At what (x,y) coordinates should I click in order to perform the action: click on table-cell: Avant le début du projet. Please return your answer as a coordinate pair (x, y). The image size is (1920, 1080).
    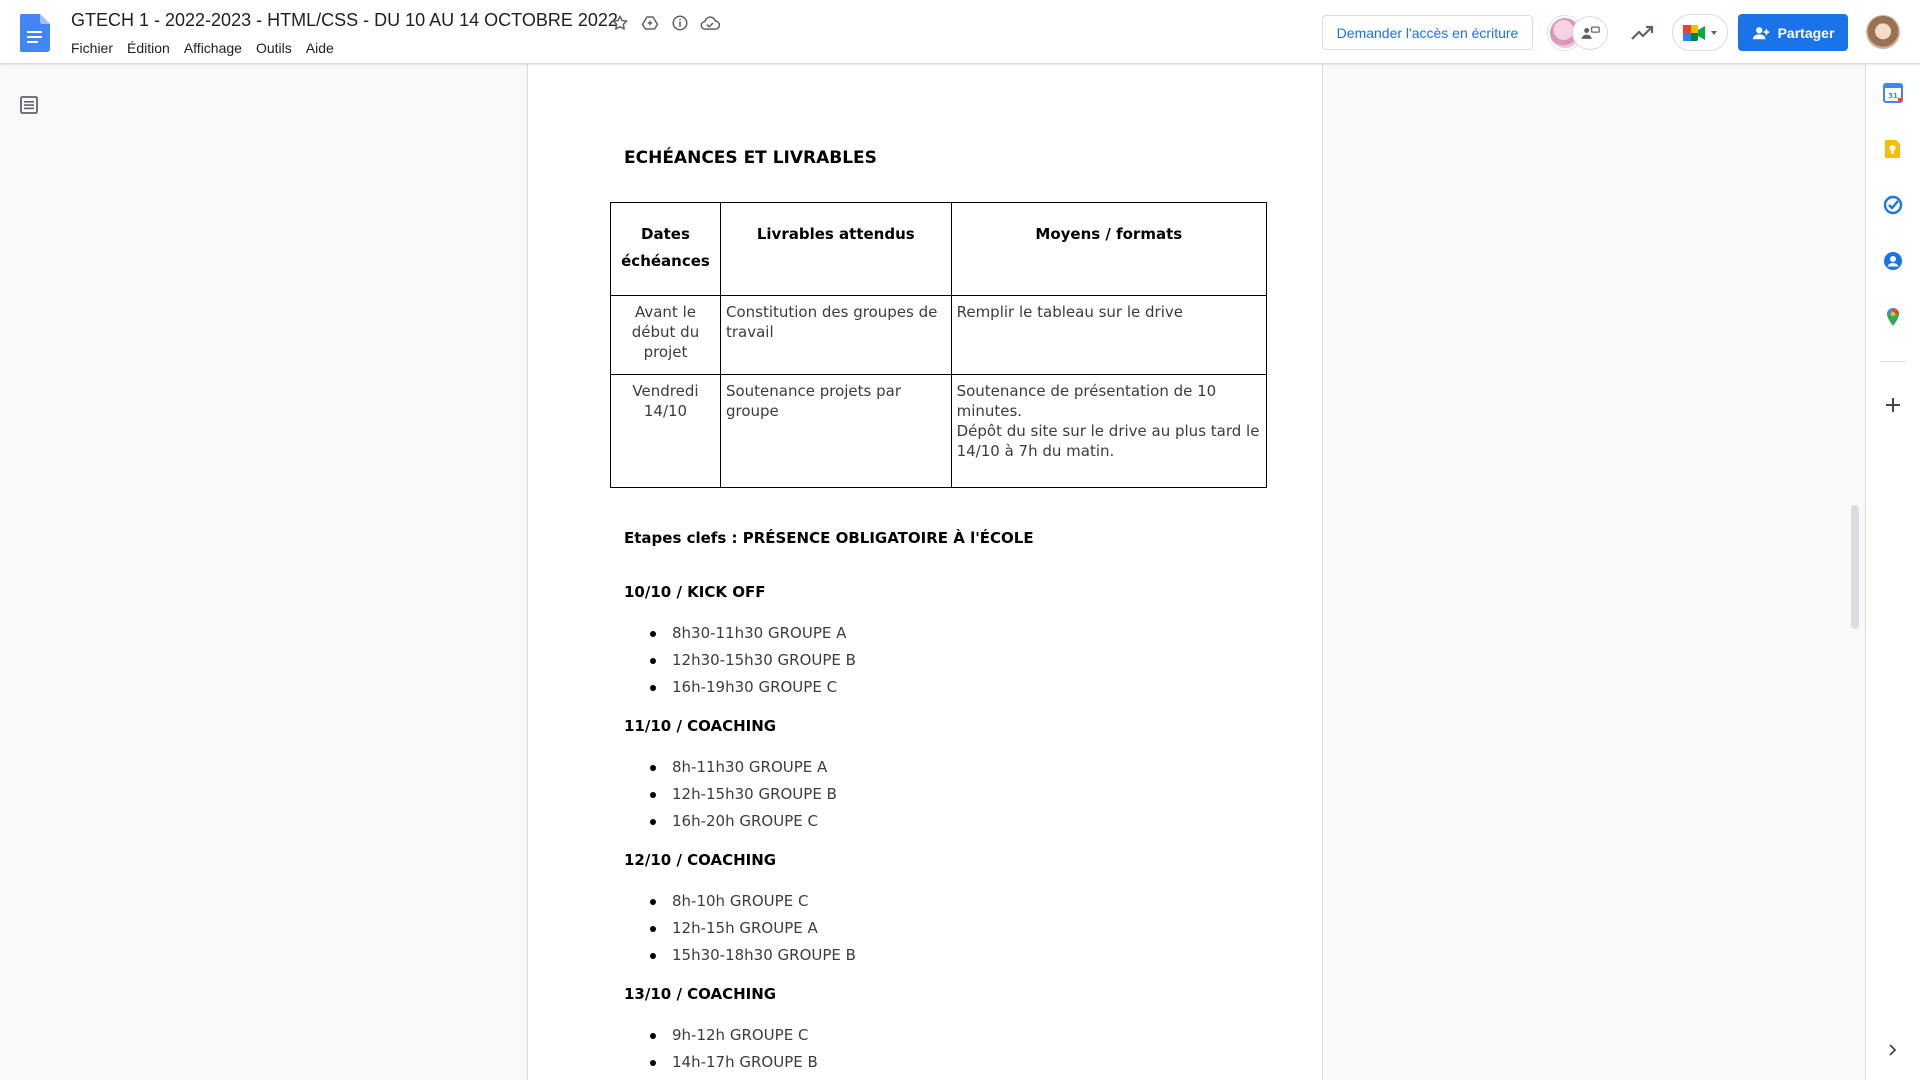
    Looking at the image, I should click on (665, 335).